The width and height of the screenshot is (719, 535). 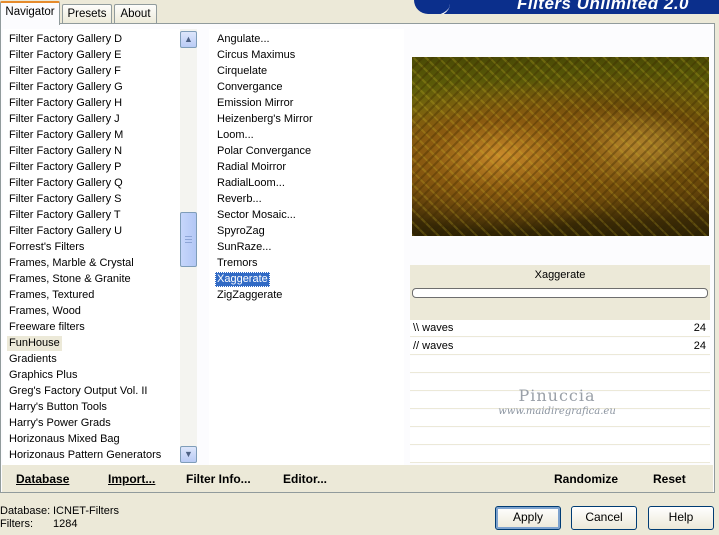 I want to click on randomize-button: Randomize, so click(x=586, y=479).